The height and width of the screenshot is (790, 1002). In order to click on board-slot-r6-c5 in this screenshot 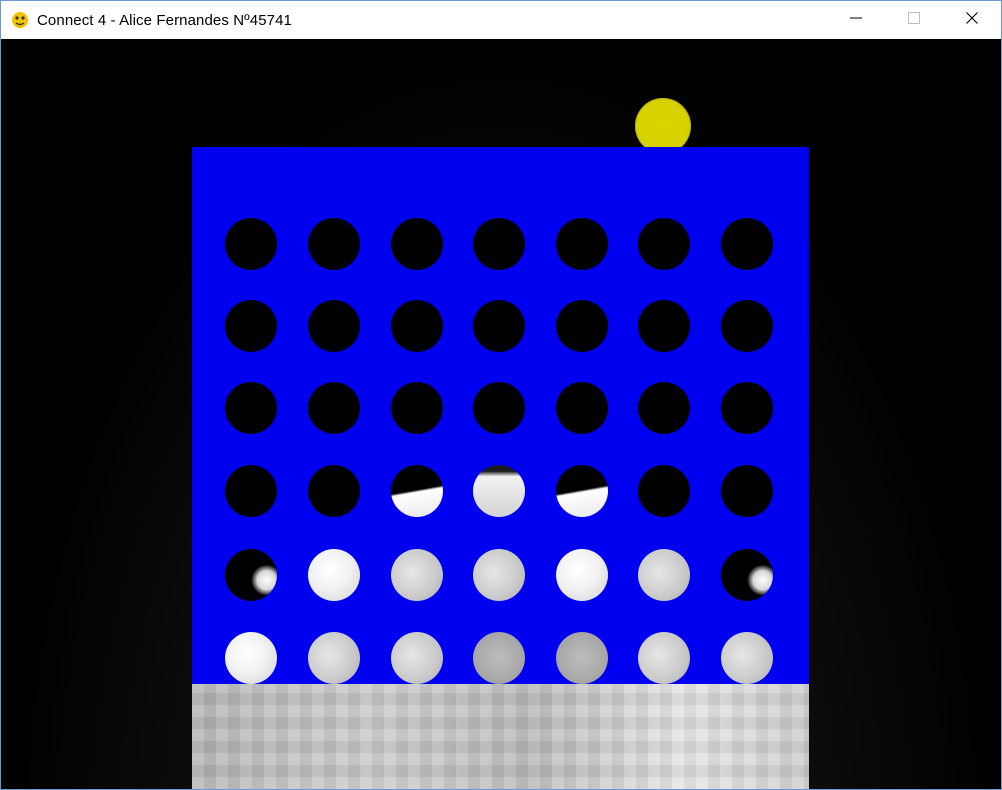, I will do `click(582, 658)`.